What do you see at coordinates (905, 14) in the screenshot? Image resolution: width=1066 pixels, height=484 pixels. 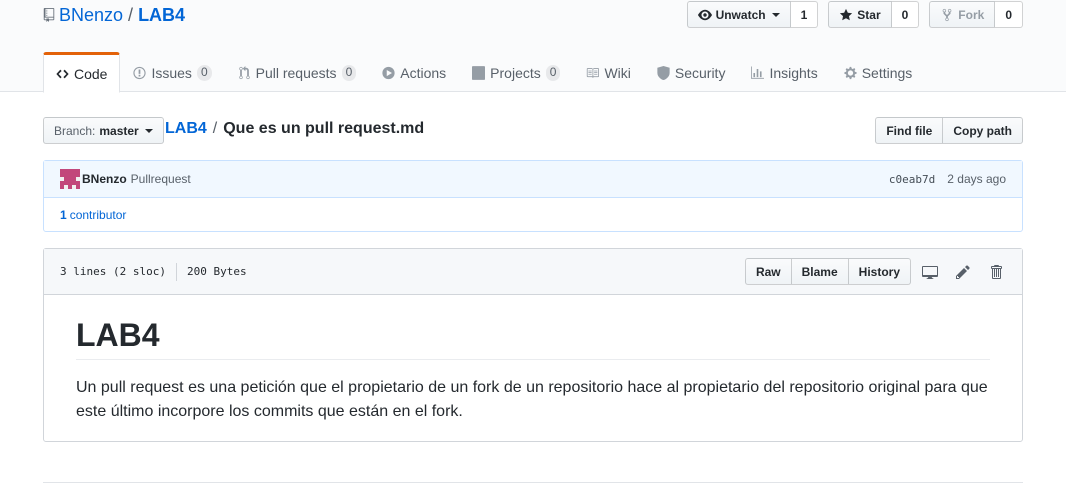 I see `stargazers-count: 0` at bounding box center [905, 14].